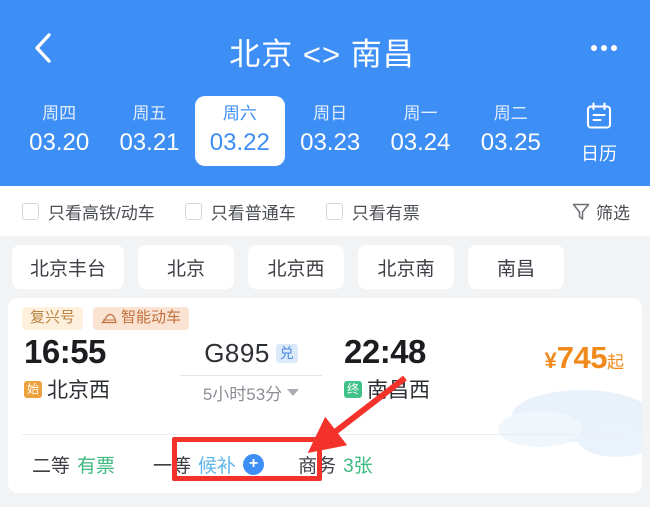  Describe the element at coordinates (550, 360) in the screenshot. I see `currency-symbol: ¥` at that location.